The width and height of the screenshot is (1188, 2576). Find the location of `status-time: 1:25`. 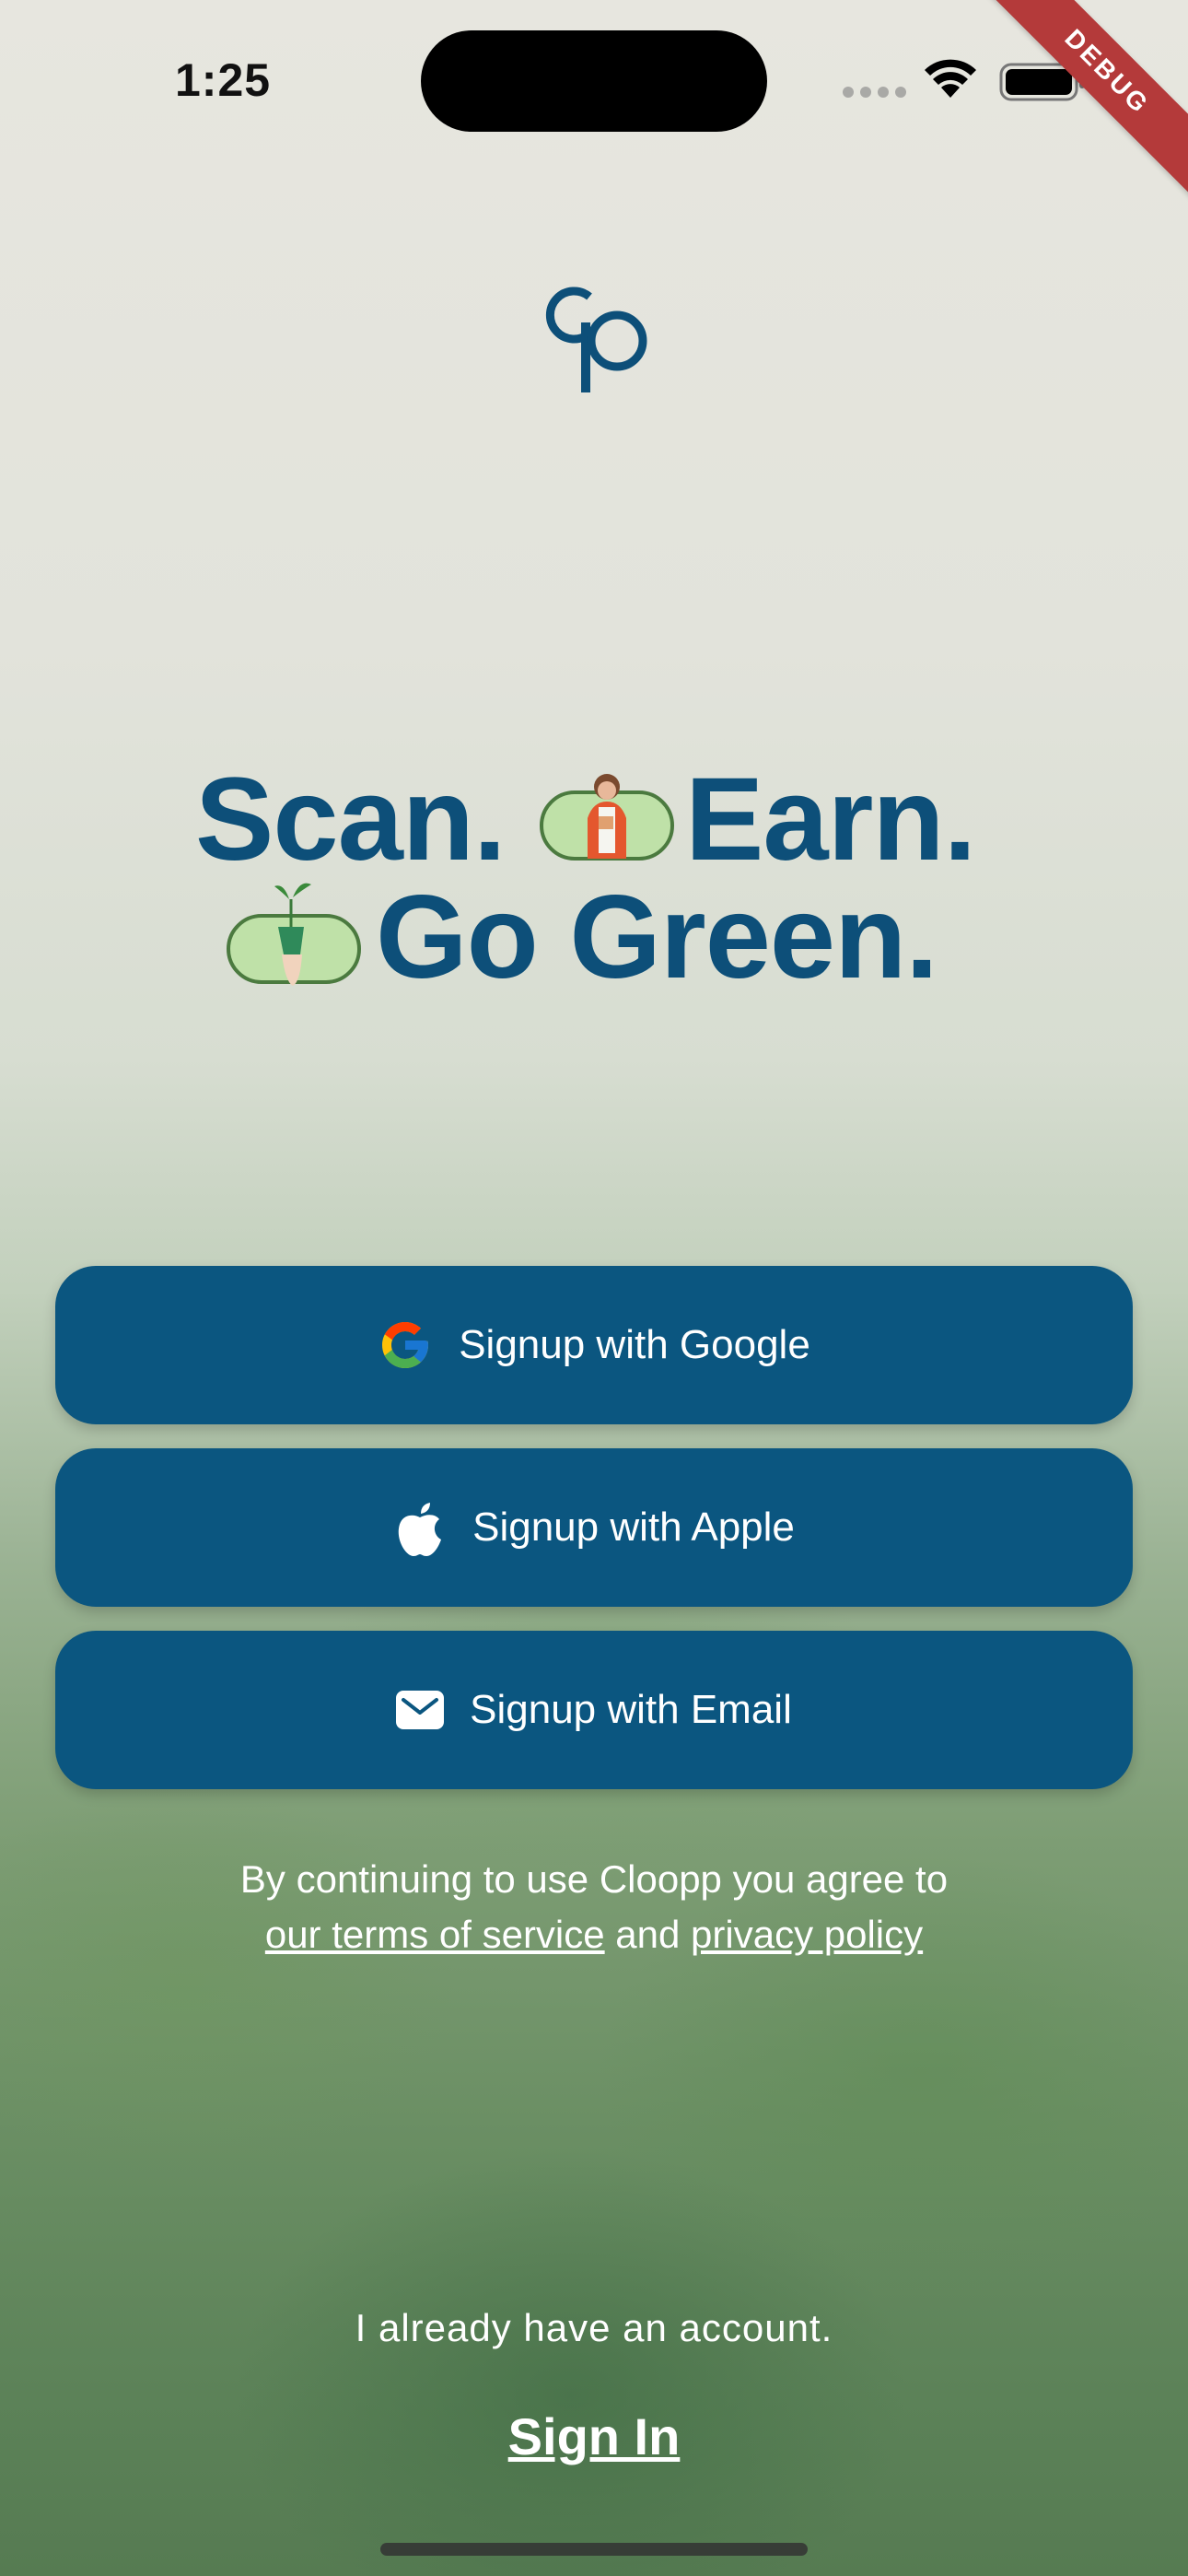

status-time: 1:25 is located at coordinates (223, 80).